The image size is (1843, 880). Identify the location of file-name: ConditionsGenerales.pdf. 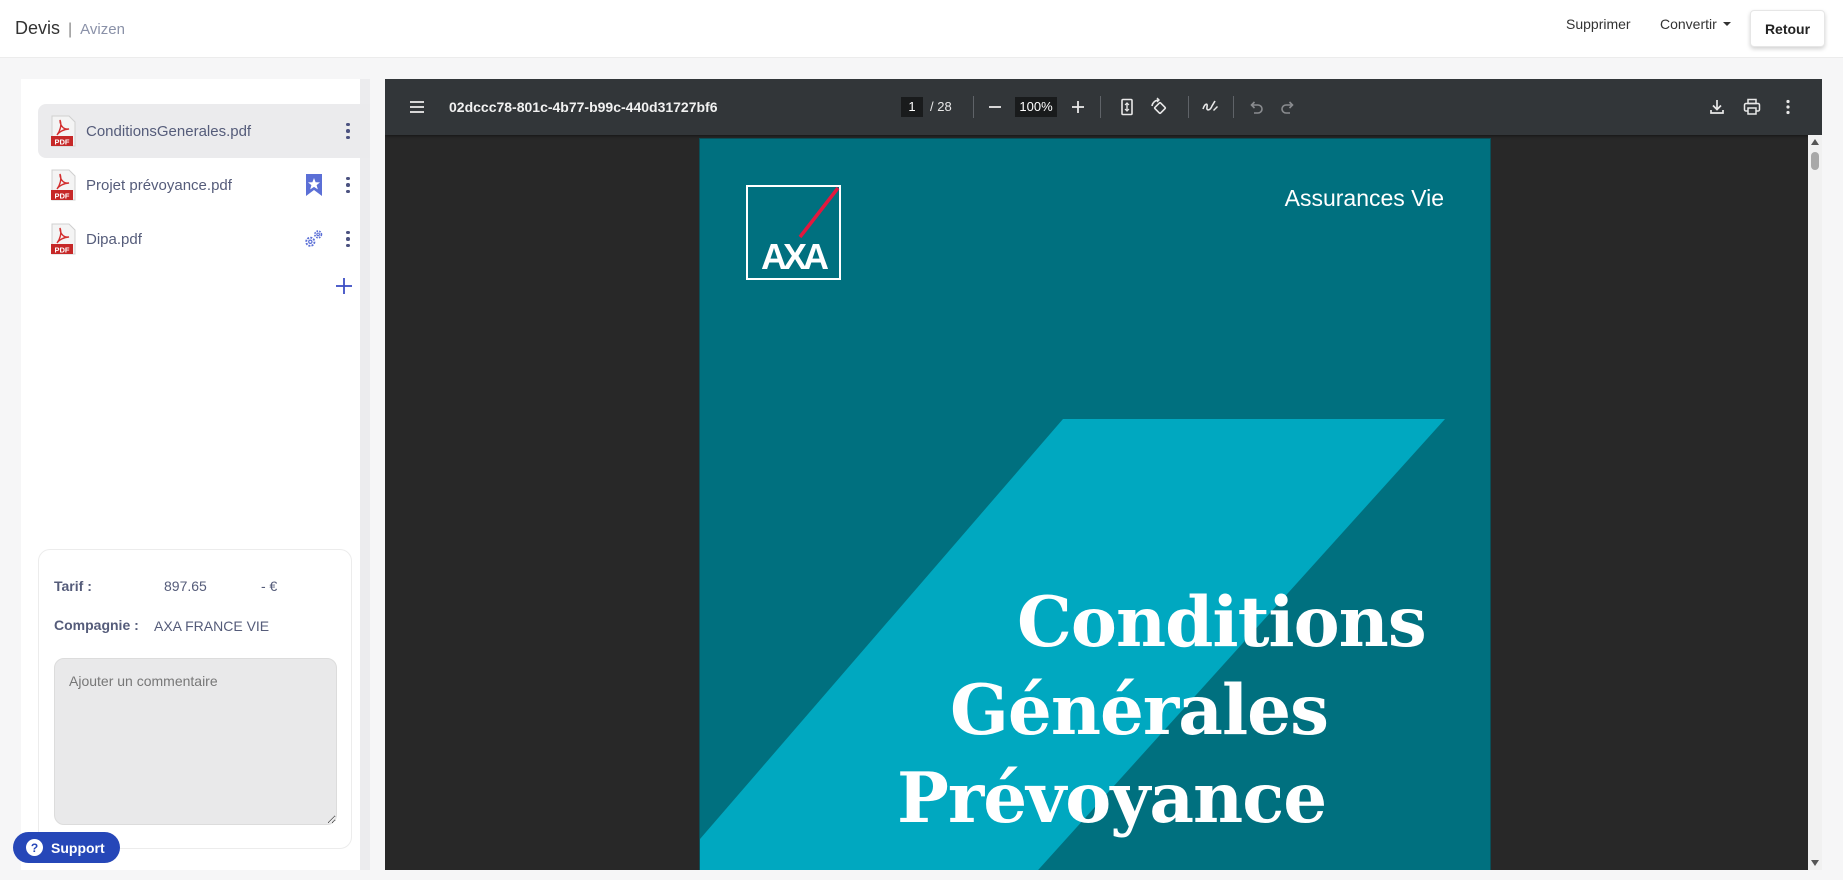
(169, 131).